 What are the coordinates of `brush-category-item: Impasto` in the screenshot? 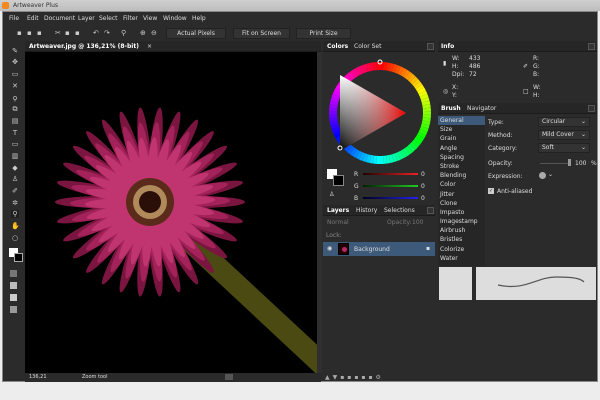 It's located at (461, 212).